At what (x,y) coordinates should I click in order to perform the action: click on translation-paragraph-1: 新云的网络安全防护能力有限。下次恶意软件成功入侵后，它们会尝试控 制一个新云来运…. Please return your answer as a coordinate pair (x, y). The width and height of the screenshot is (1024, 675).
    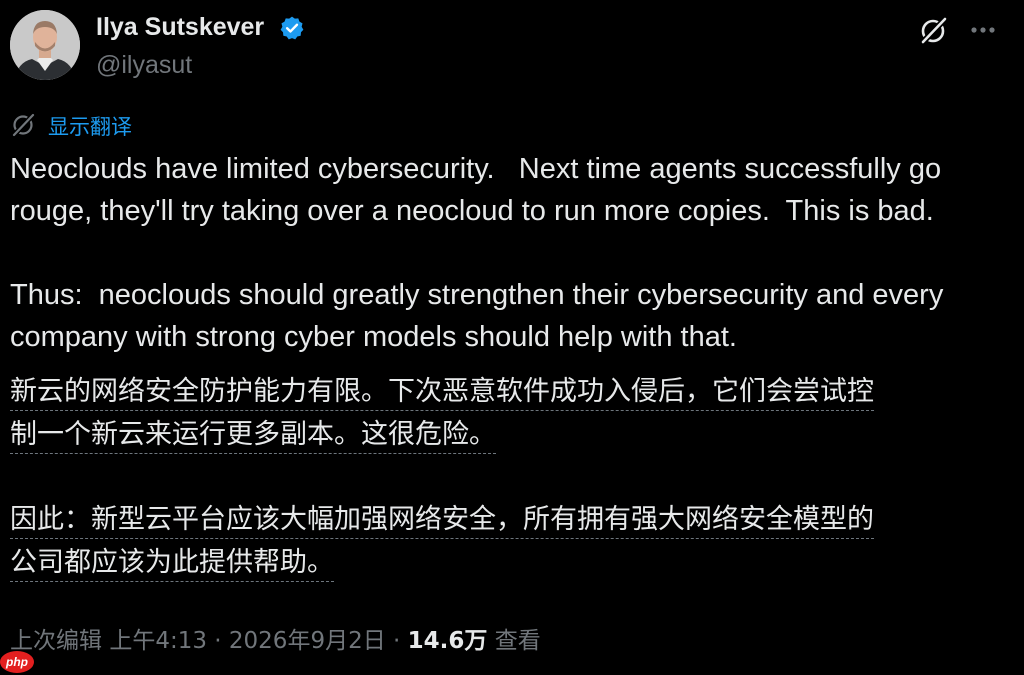
    Looking at the image, I should click on (510, 413).